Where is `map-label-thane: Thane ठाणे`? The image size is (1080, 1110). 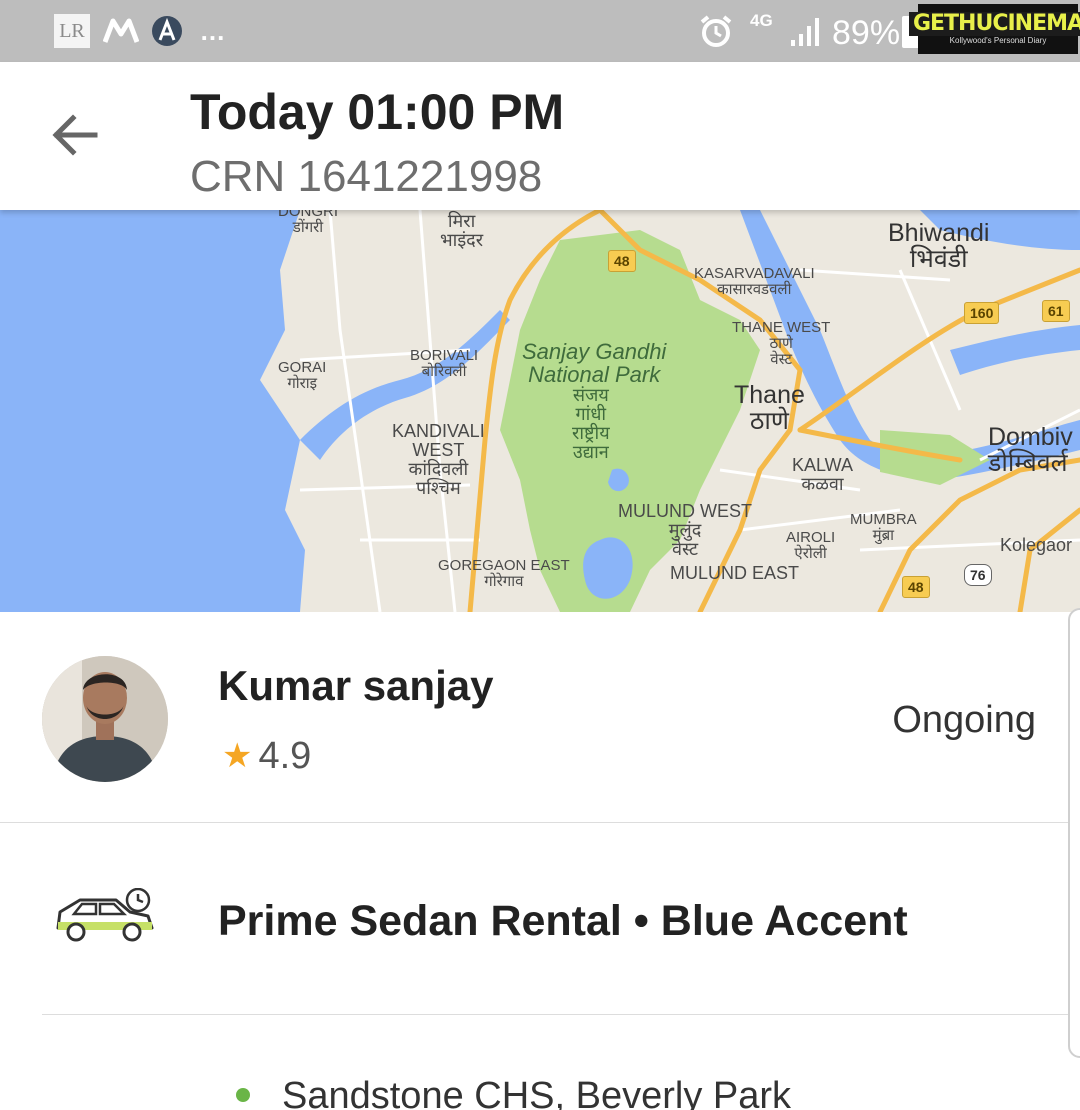
map-label-thane: Thane ठाणे is located at coordinates (769, 408).